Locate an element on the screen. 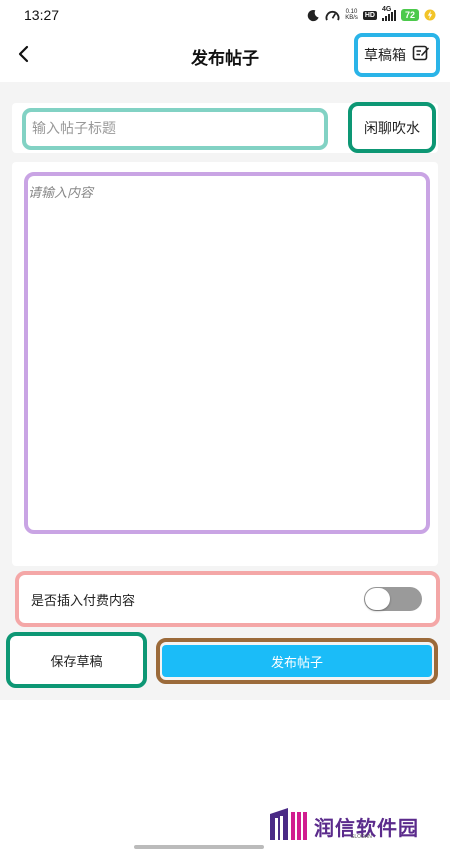 The width and height of the screenshot is (450, 850). home-indicator is located at coordinates (199, 847).